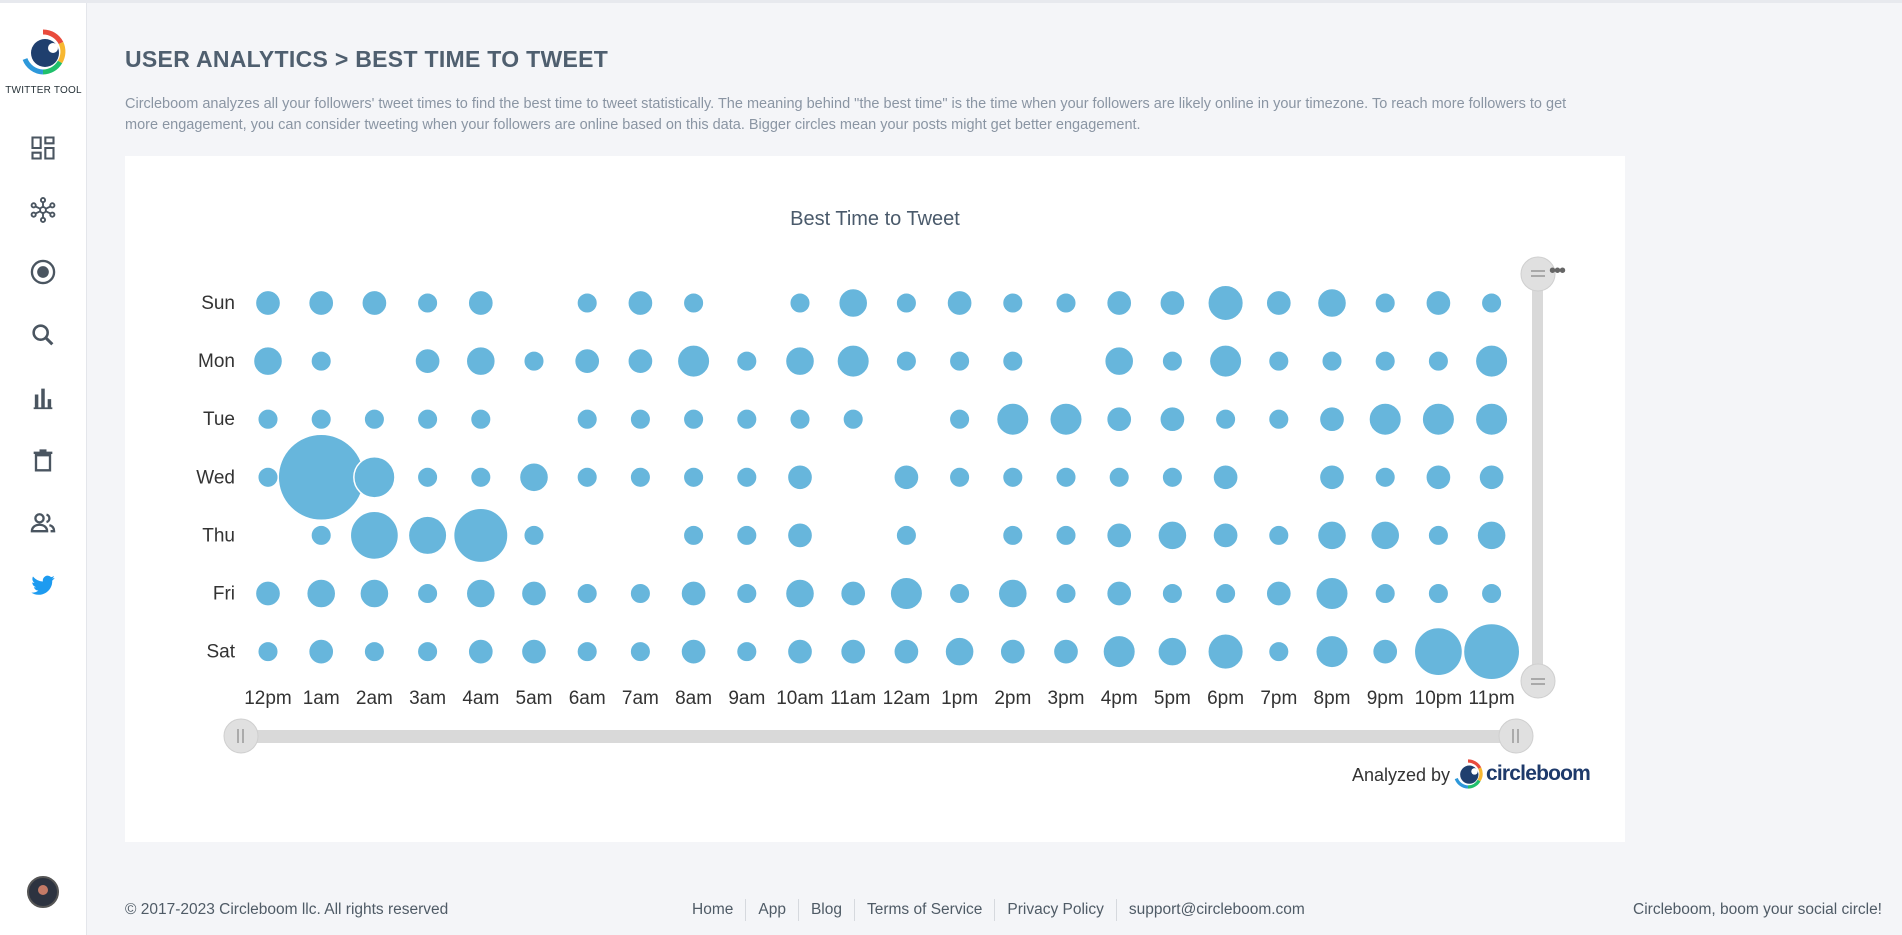 Image resolution: width=1902 pixels, height=935 pixels. I want to click on chart-menu-button: •••, so click(1557, 271).